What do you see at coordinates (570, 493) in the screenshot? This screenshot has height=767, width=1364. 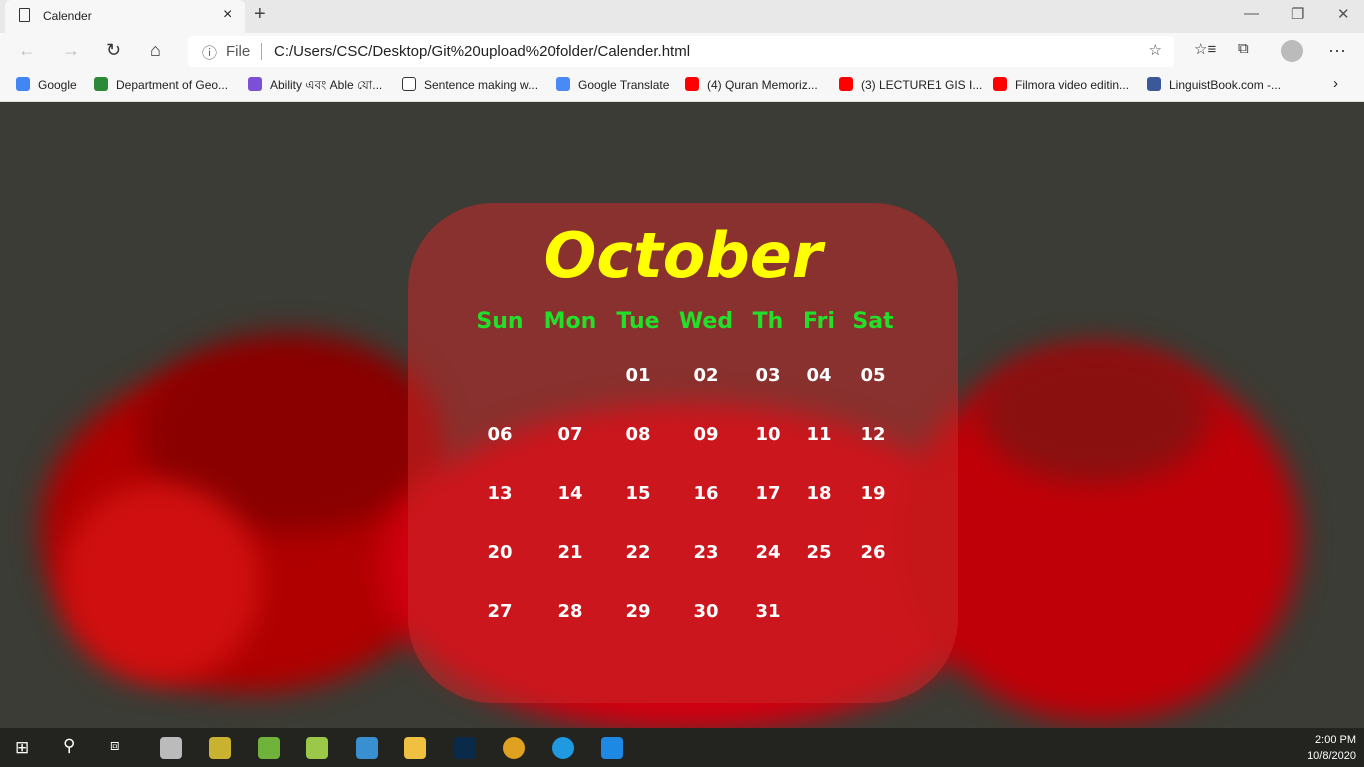 I see `day-cell: 14` at bounding box center [570, 493].